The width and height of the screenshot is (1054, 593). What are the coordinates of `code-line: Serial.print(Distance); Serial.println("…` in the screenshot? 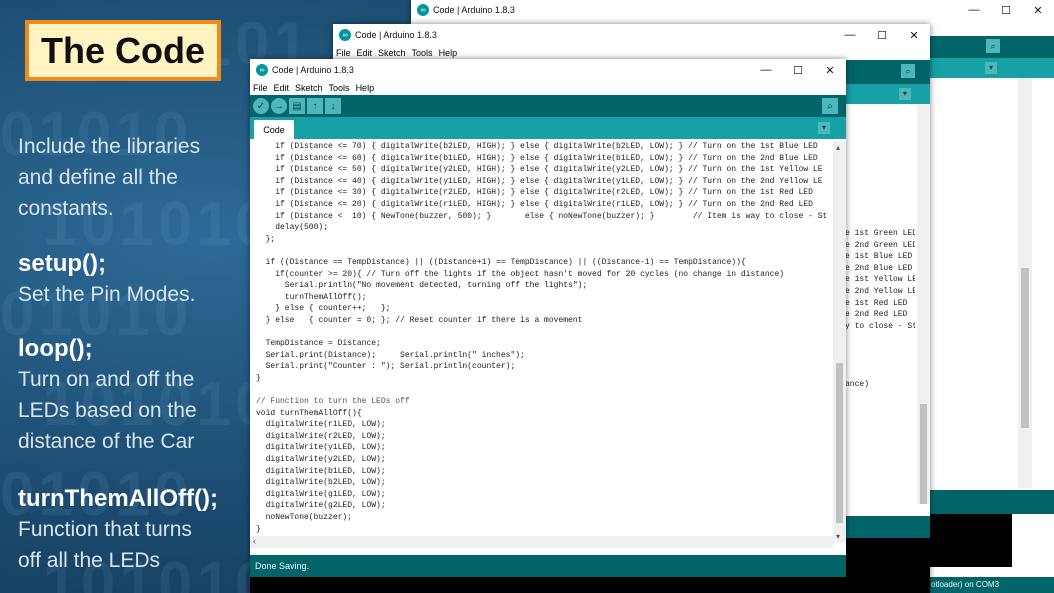 It's located at (390, 355).